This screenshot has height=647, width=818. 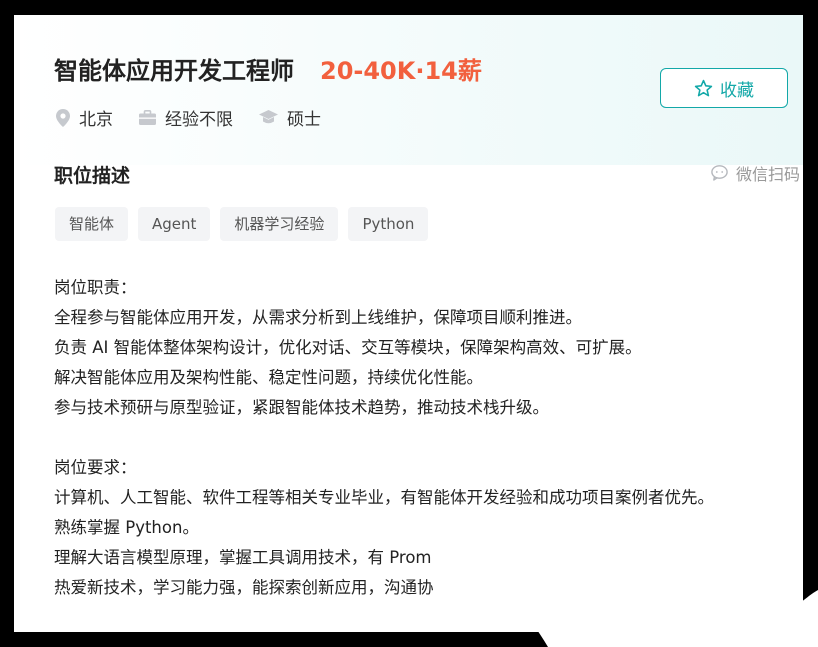 I want to click on experience-text: 经验不限, so click(x=199, y=120).